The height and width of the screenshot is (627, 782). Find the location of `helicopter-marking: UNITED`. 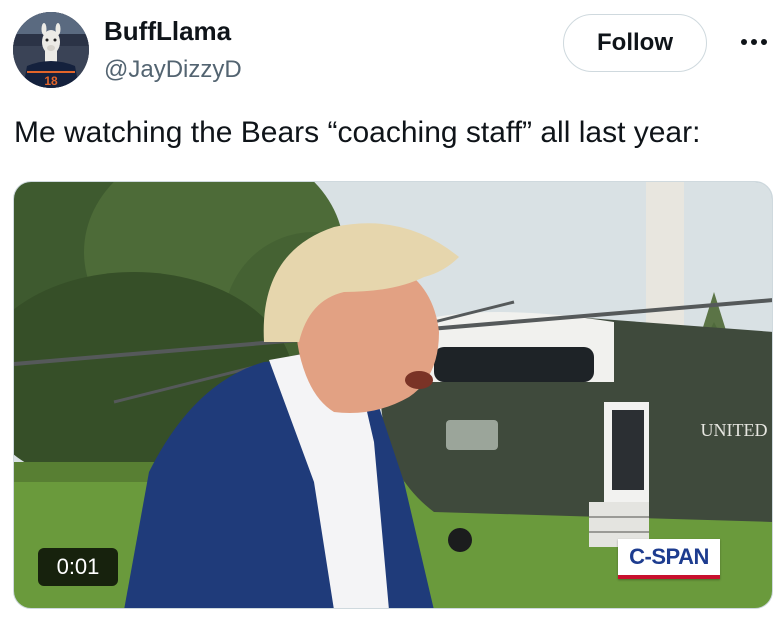

helicopter-marking: UNITED is located at coordinates (734, 430).